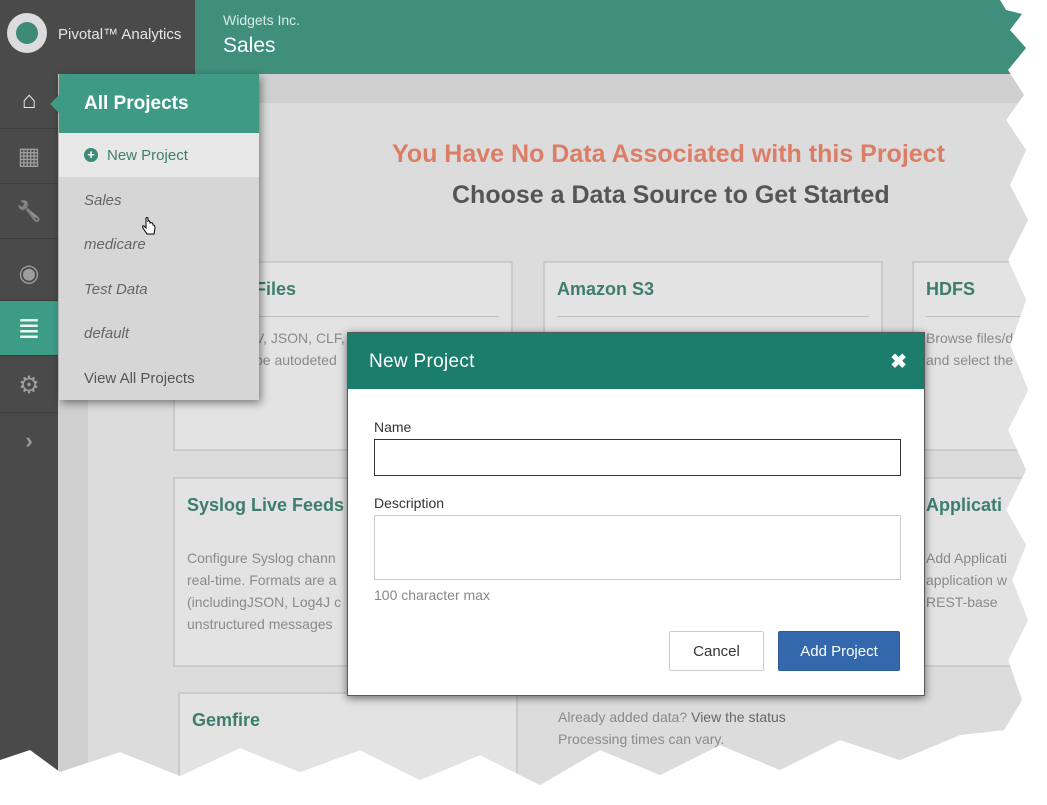  I want to click on sidebar-item-settings: ⚙, so click(29, 385).